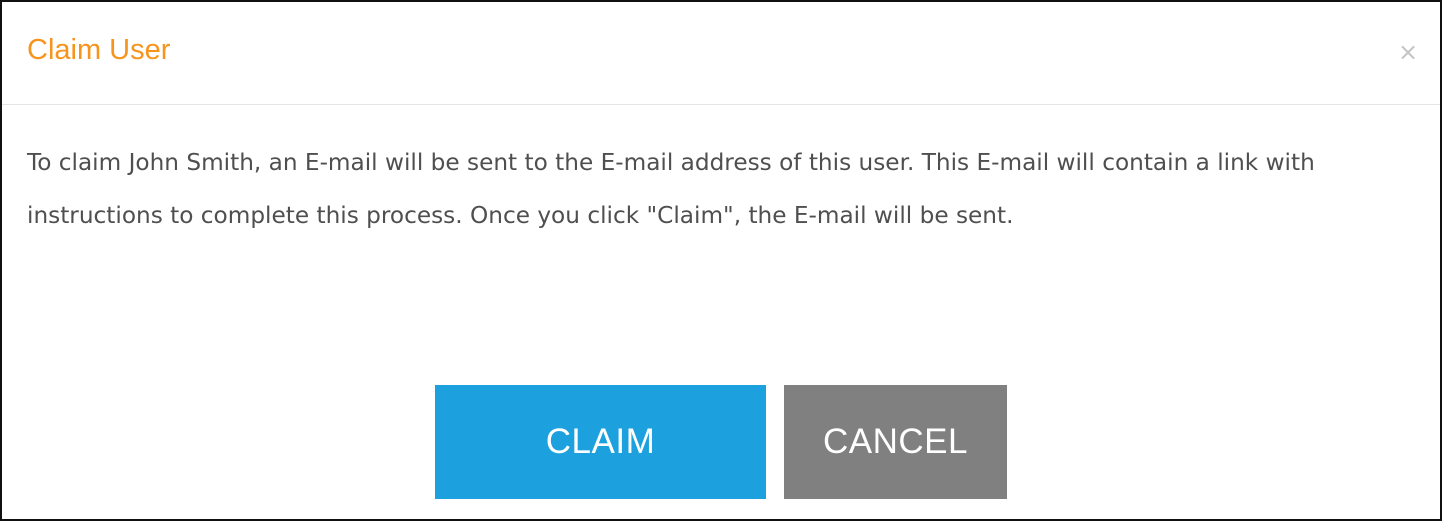  Describe the element at coordinates (895, 442) in the screenshot. I see `cancel-button: CANCEL` at that location.